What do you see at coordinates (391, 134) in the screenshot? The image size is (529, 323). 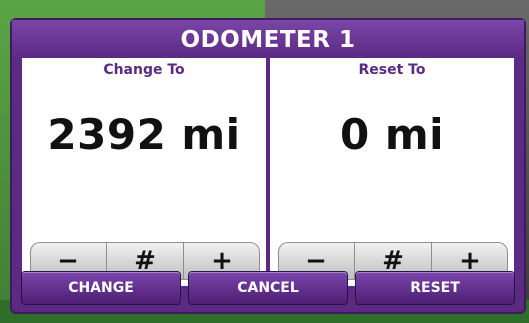 I see `reset-to-value: 0 mi` at bounding box center [391, 134].